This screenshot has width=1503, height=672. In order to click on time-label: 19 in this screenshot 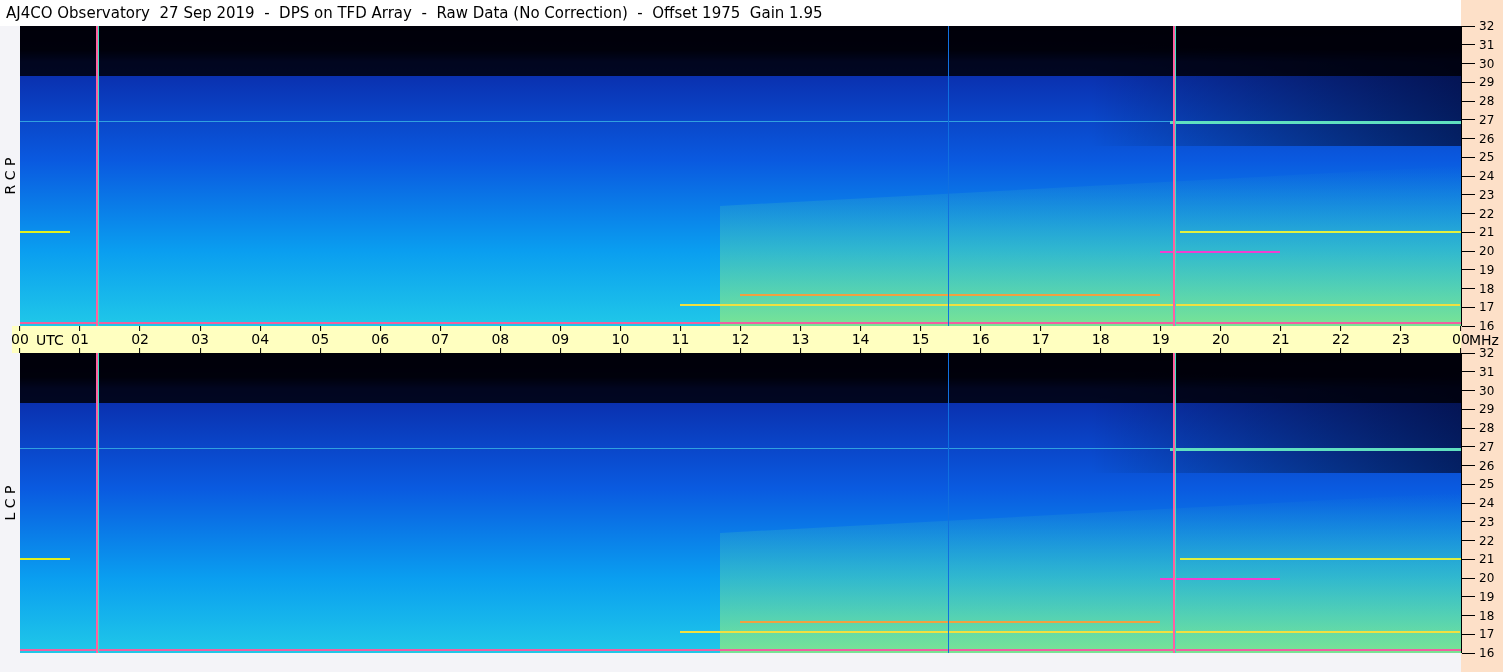, I will do `click(1160, 339)`.